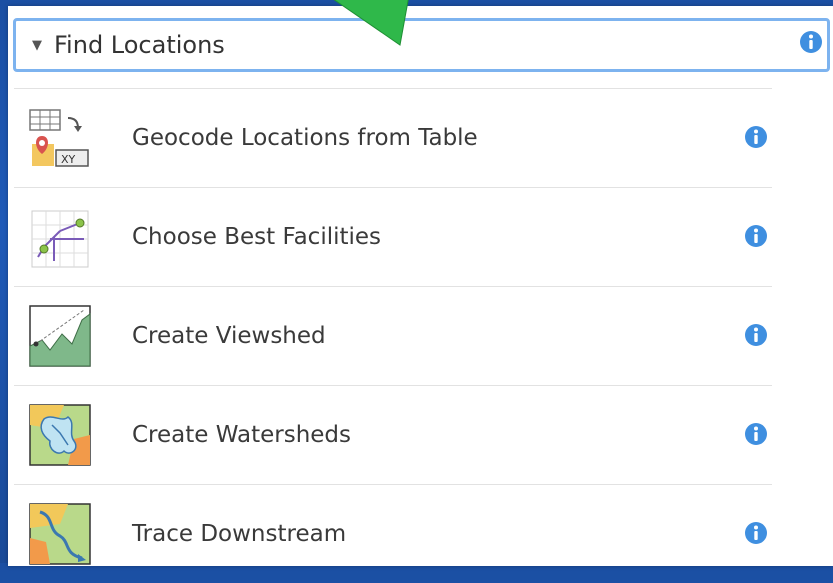 This screenshot has height=583, width=833. What do you see at coordinates (371, 23) in the screenshot?
I see `green-pointer-arrow` at bounding box center [371, 23].